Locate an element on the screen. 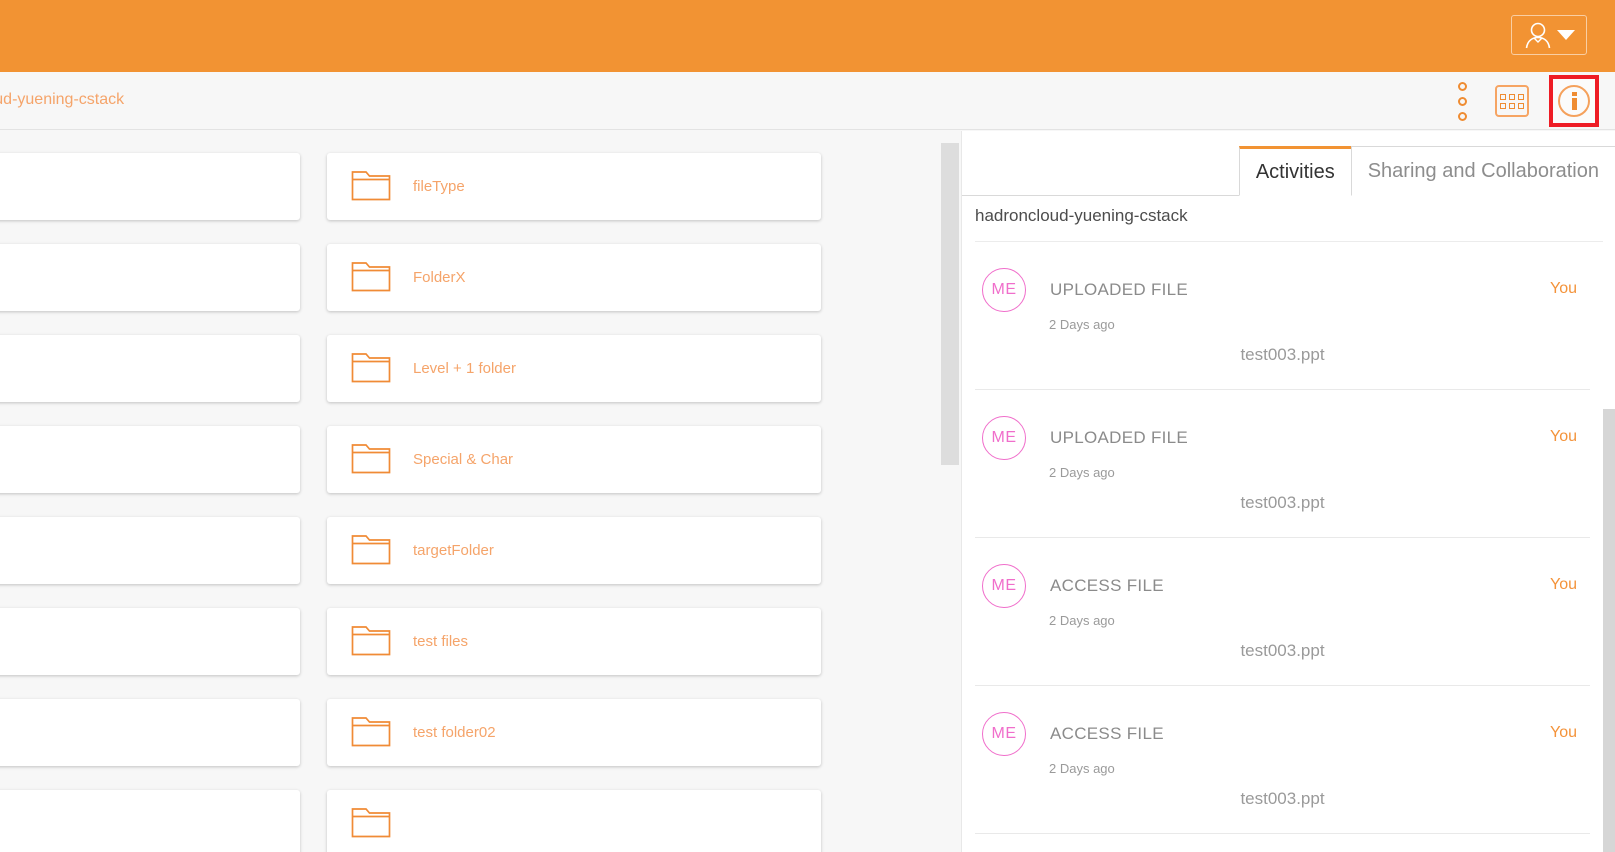 Image resolution: width=1615 pixels, height=852 pixels. account-menu-button is located at coordinates (1549, 35).